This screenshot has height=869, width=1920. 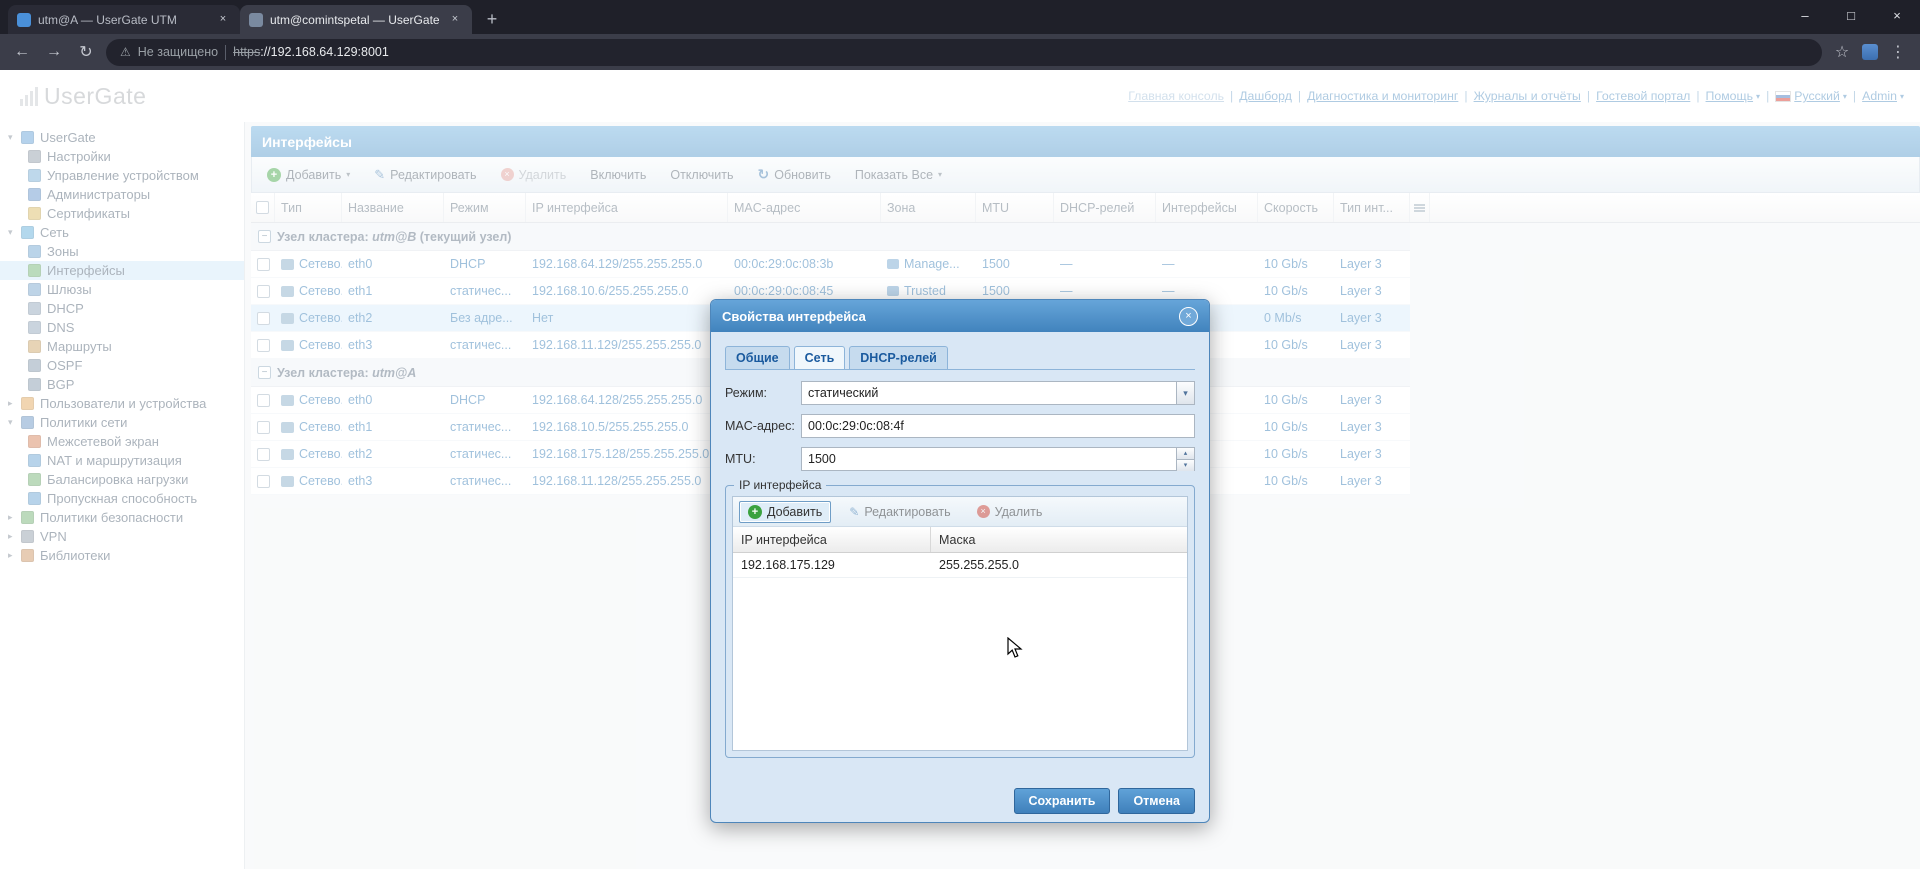 What do you see at coordinates (122, 346) in the screenshot?
I see `sidebar-item: Маршруты` at bounding box center [122, 346].